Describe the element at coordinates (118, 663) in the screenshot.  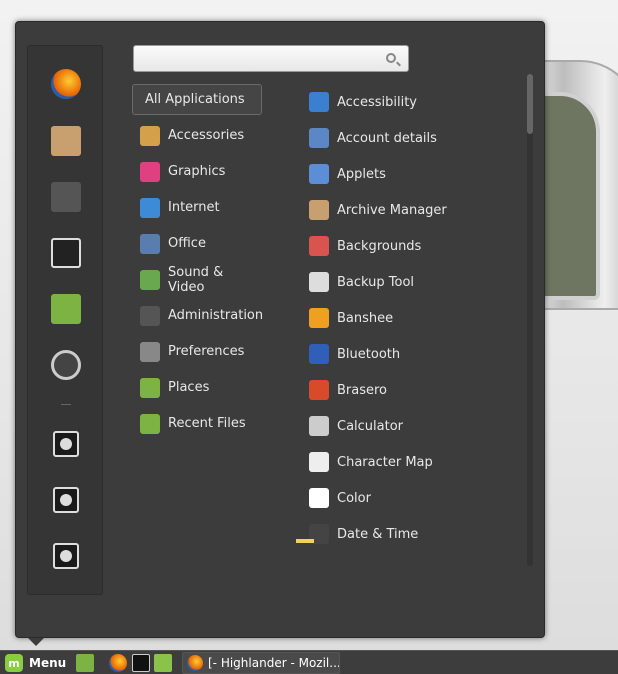
I see `firefox-launcher-icon` at that location.